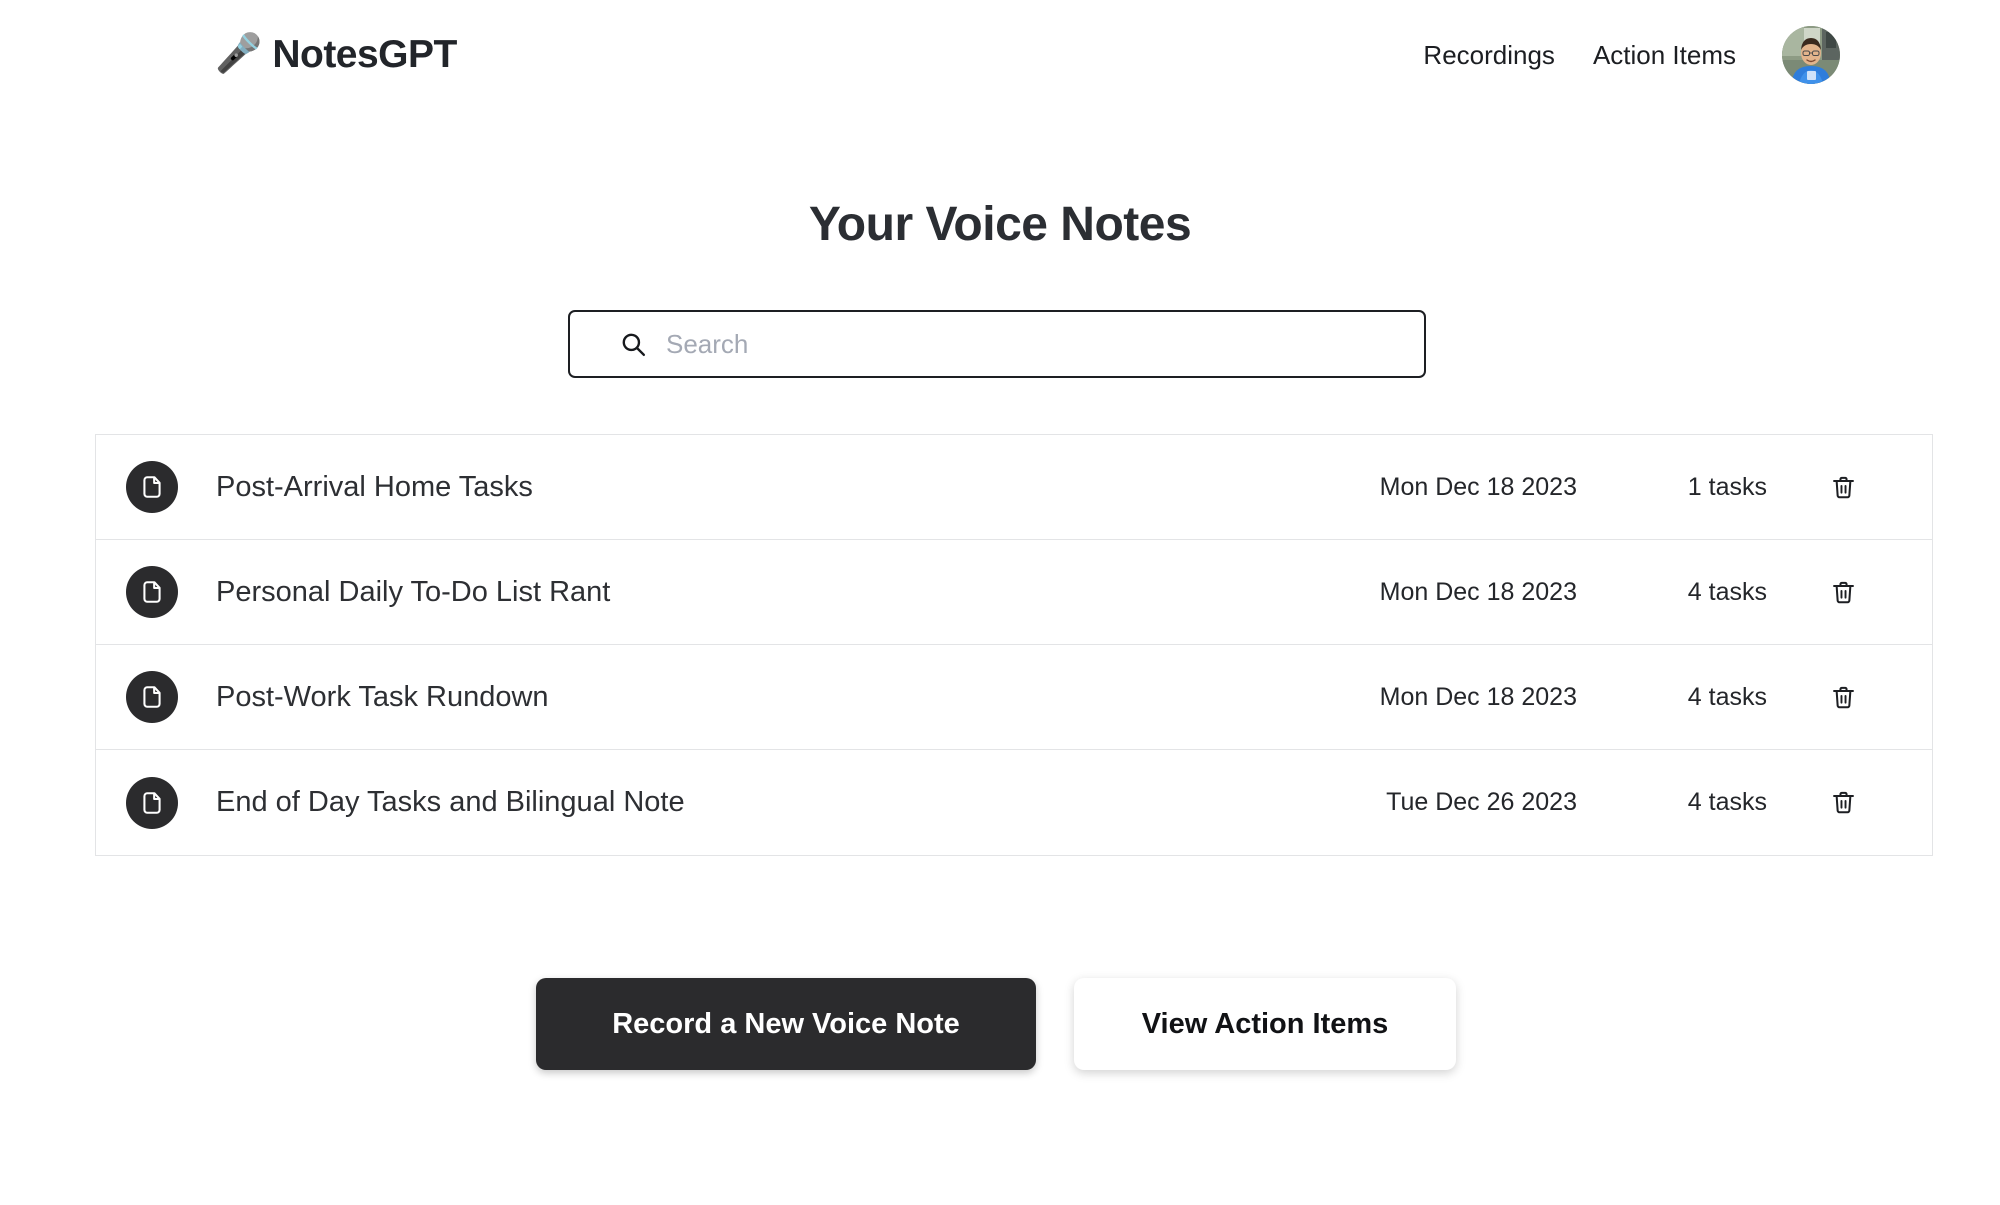 Image resolution: width=2000 pixels, height=1205 pixels. What do you see at coordinates (634, 345) in the screenshot?
I see `search-icon` at bounding box center [634, 345].